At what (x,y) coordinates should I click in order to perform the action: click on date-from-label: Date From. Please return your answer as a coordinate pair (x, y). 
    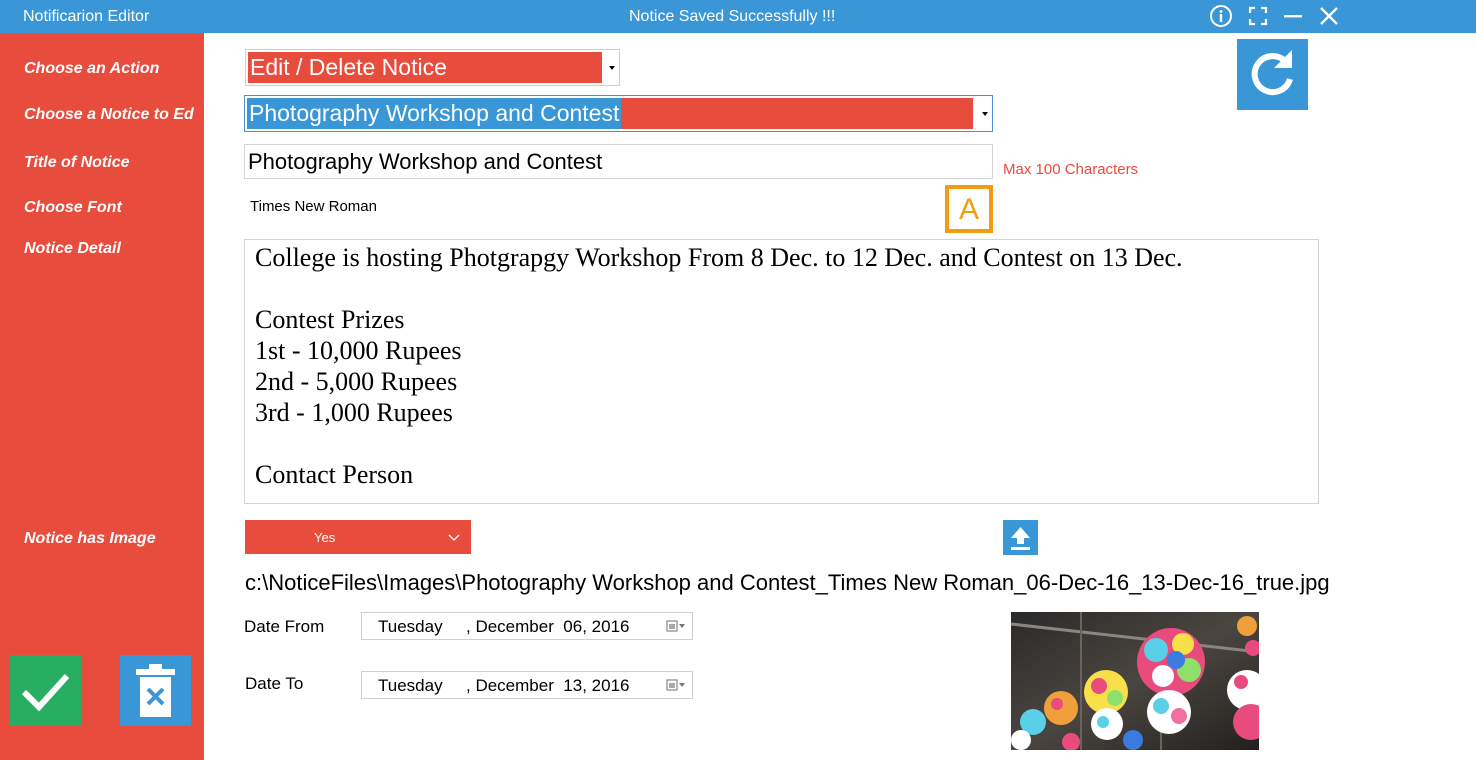
    Looking at the image, I should click on (284, 626).